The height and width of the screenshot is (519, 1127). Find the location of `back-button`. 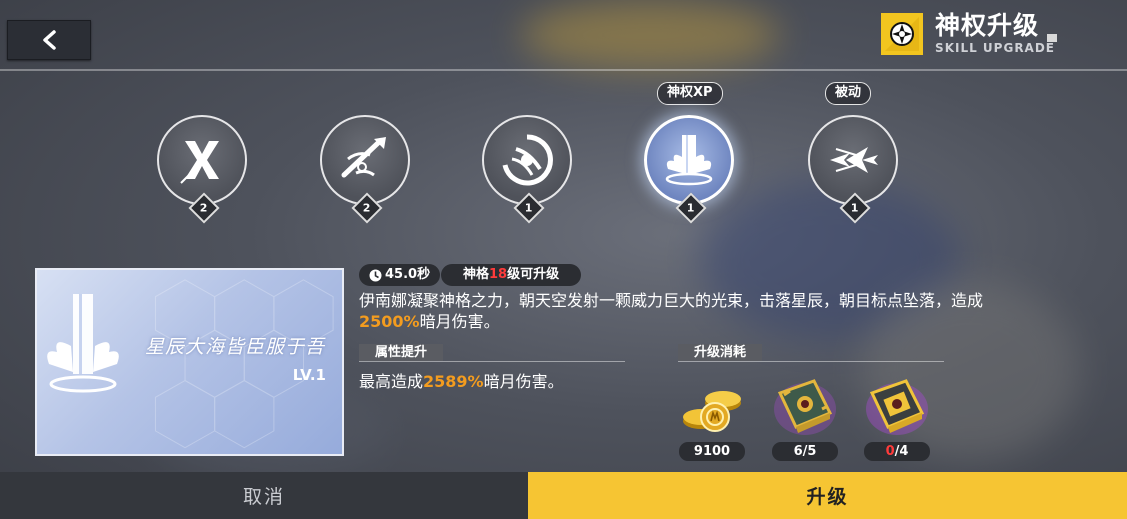

back-button is located at coordinates (49, 40).